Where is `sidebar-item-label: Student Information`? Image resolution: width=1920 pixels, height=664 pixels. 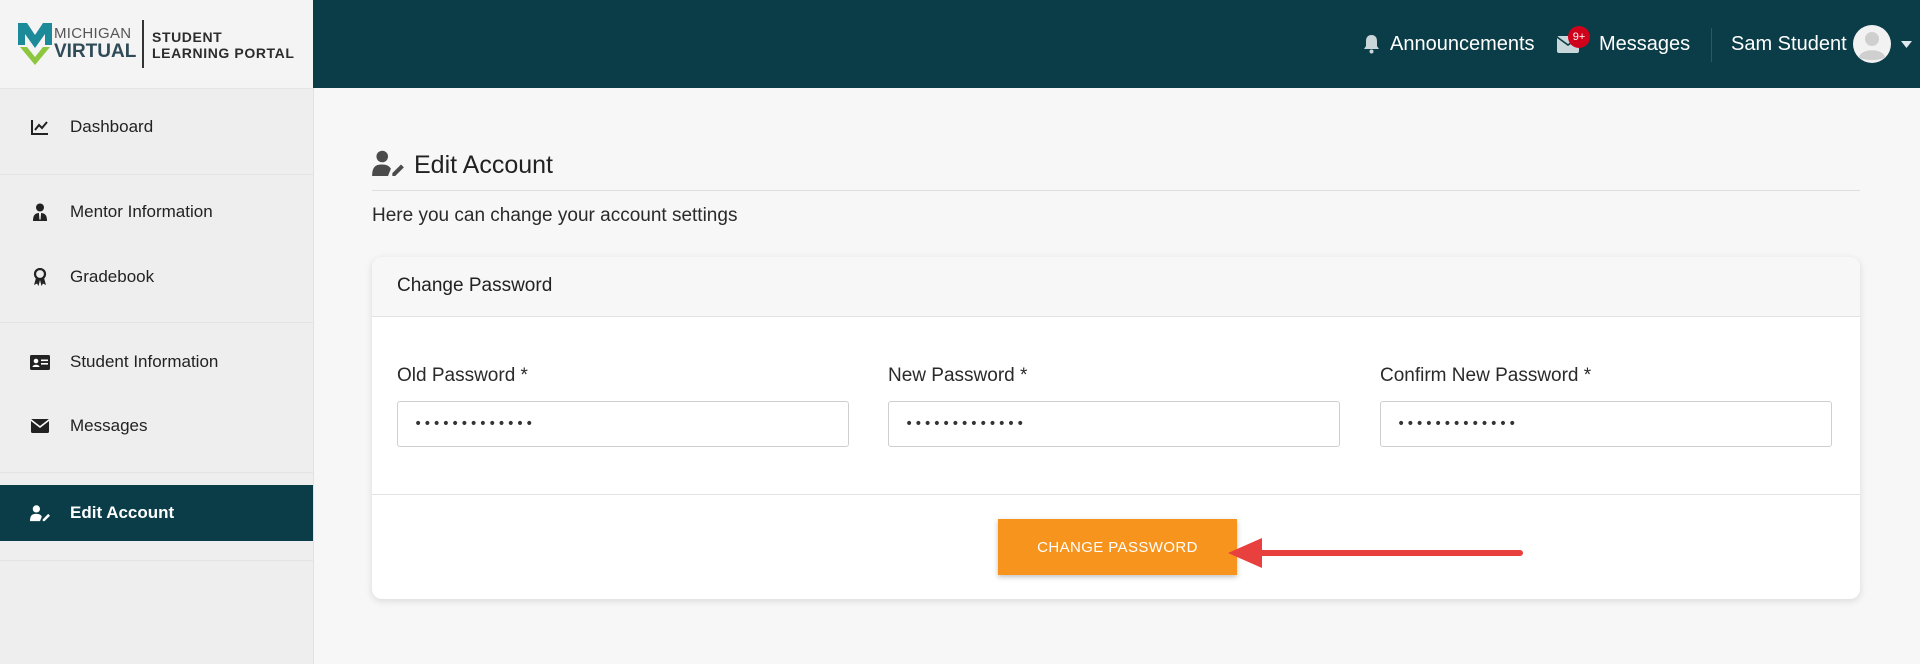
sidebar-item-label: Student Information is located at coordinates (144, 361).